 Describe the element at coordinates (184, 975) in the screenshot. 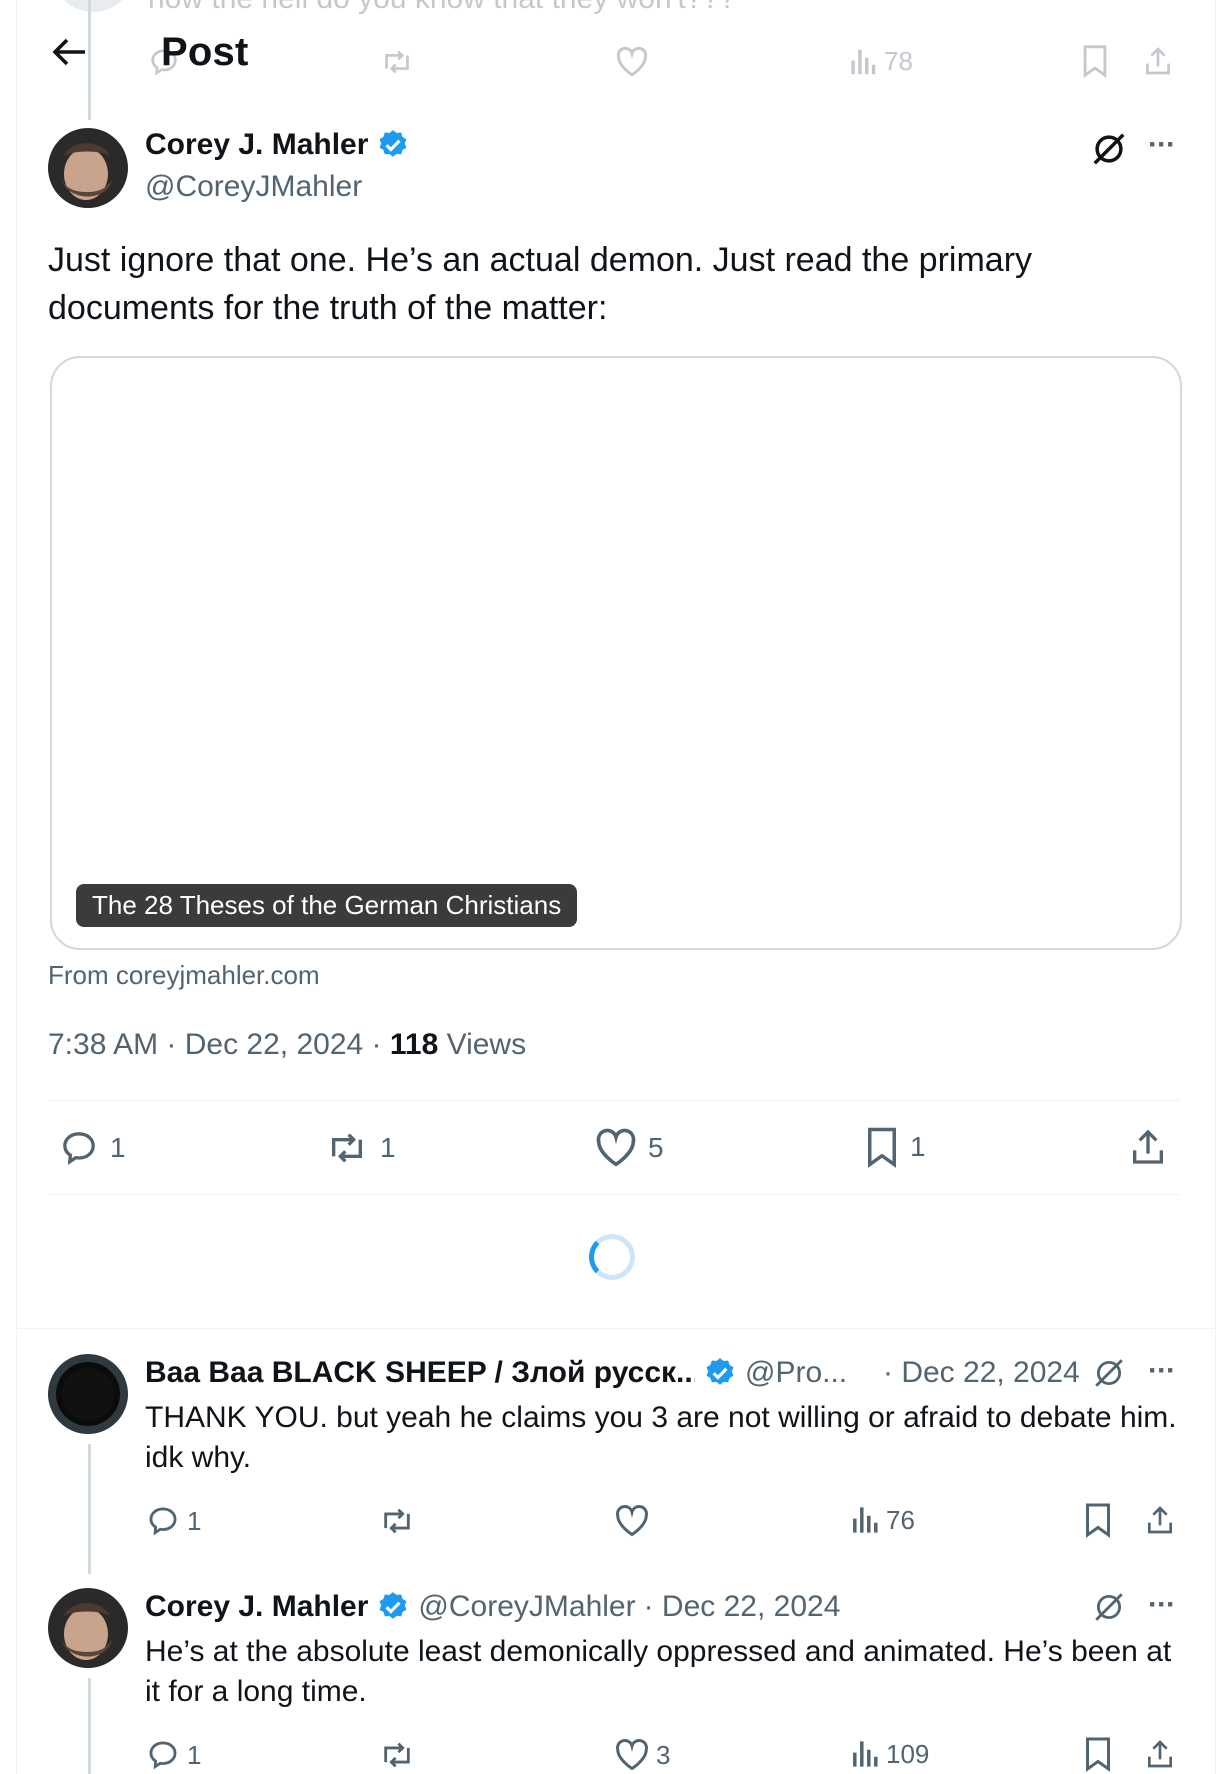

I see `link-card-source: From coreyjmahler.com` at that location.